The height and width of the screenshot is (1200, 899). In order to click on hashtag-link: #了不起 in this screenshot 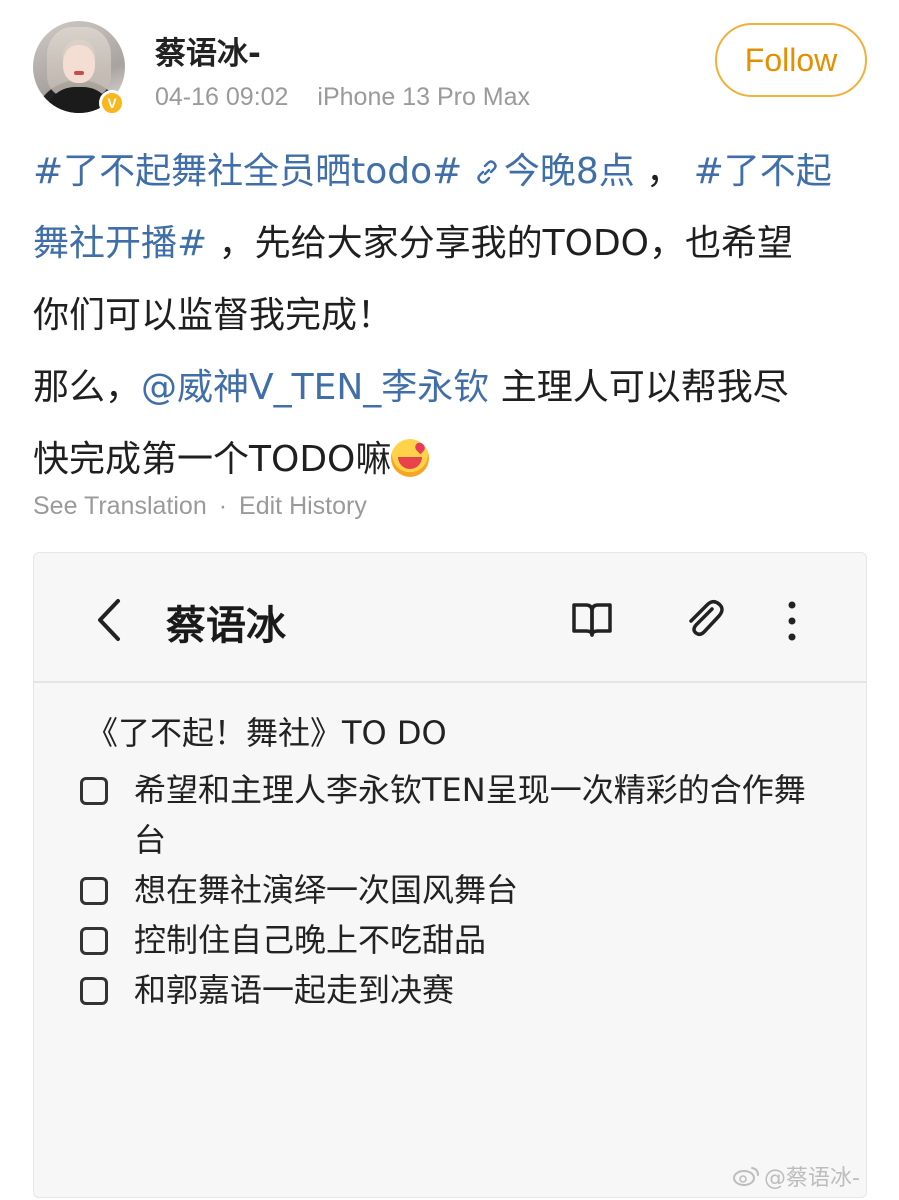, I will do `click(763, 171)`.